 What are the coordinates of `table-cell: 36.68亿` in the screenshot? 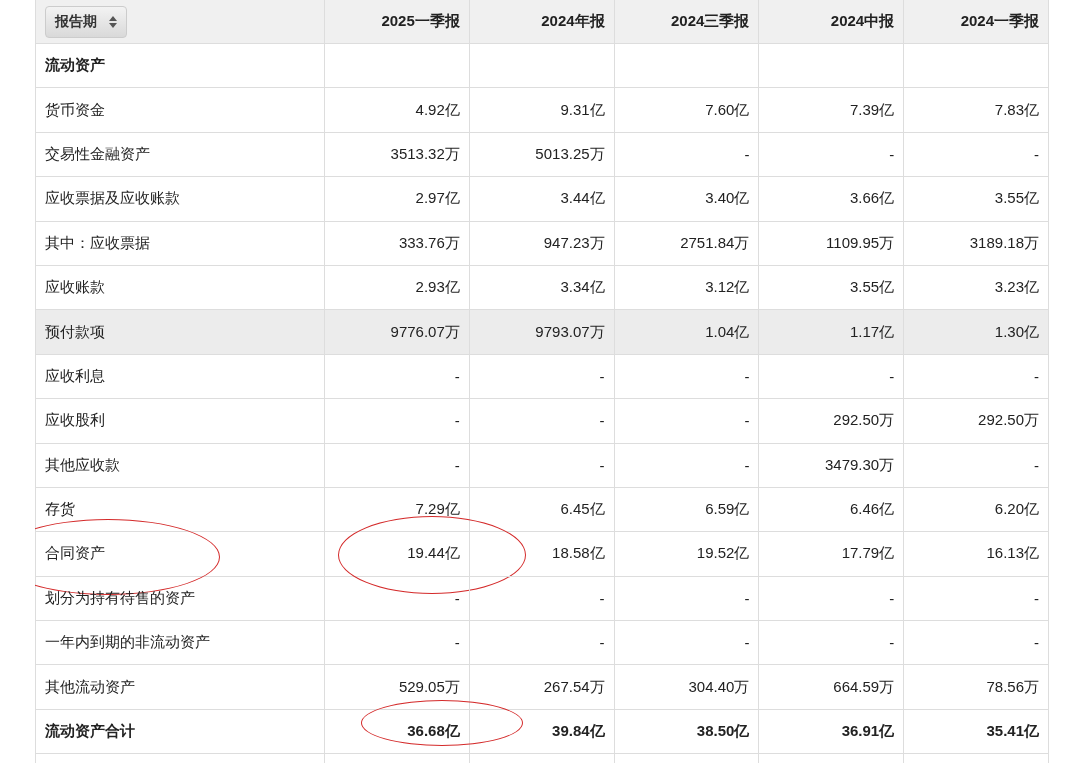 It's located at (397, 732).